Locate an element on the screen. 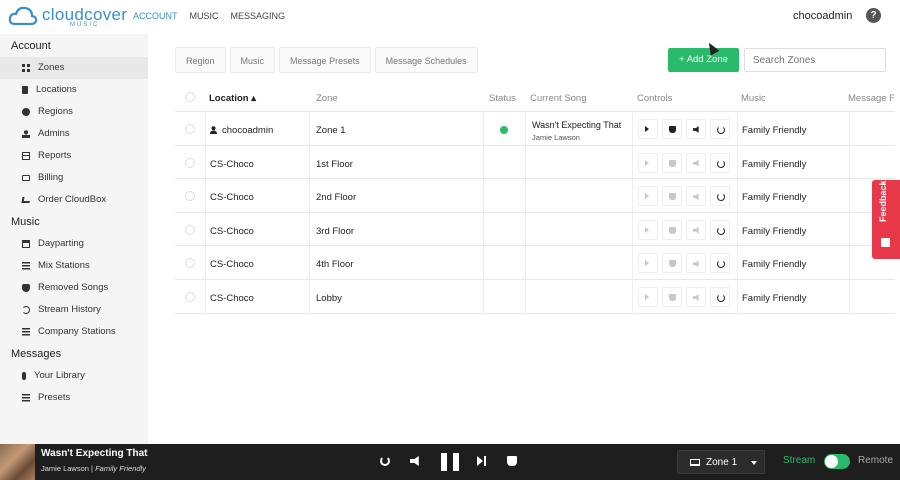  column-music: Music is located at coordinates (753, 98).